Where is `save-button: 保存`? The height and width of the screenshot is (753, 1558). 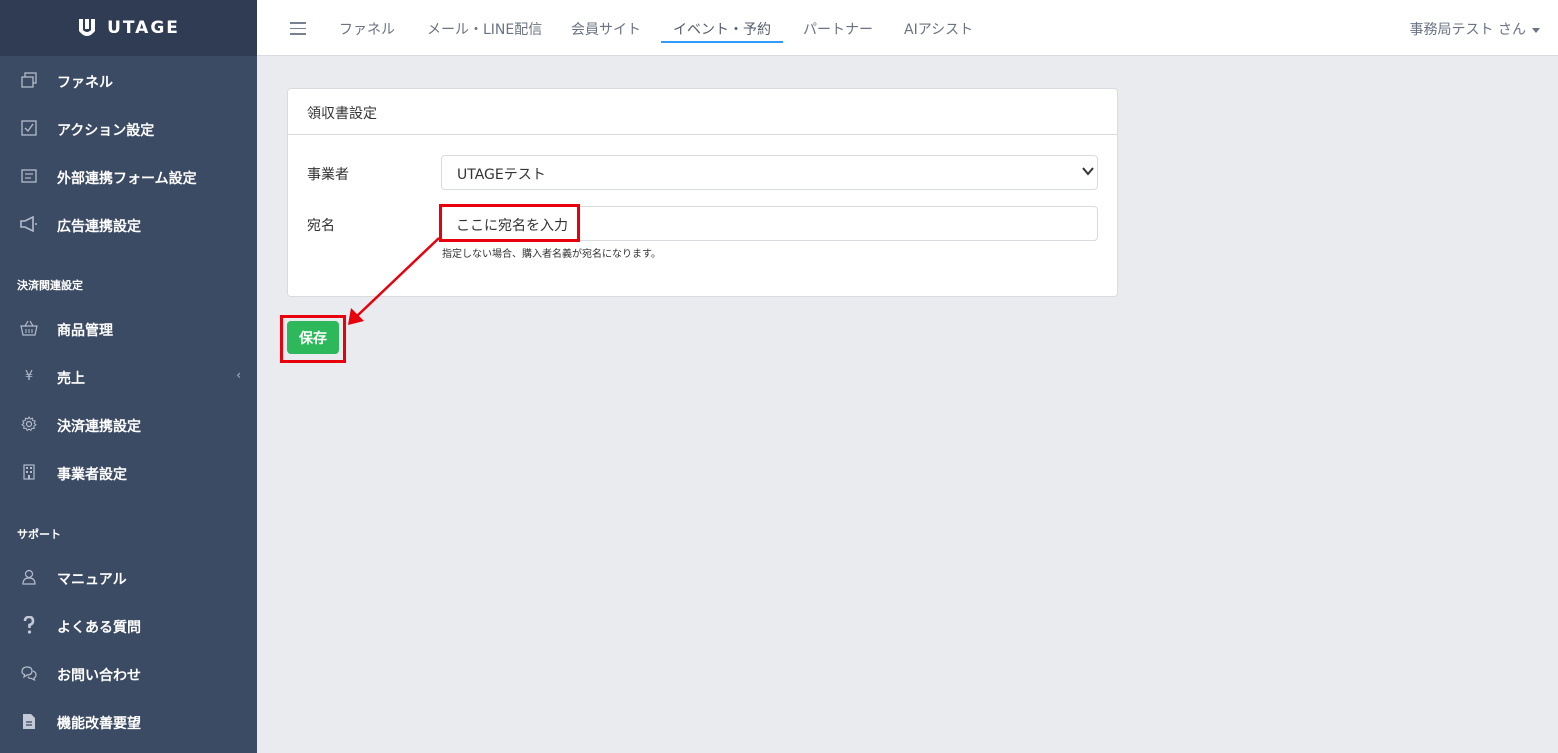 save-button: 保存 is located at coordinates (313, 337).